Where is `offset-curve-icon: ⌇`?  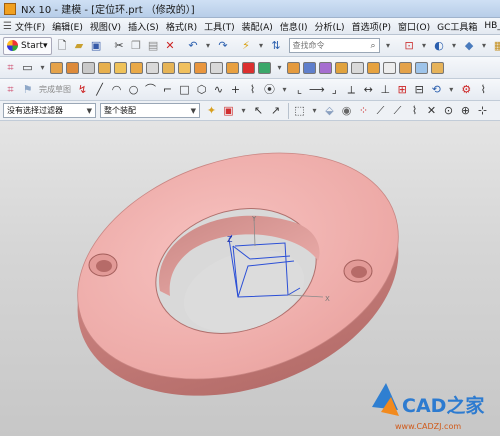
offset-curve-icon: ⌇ is located at coordinates (252, 89).